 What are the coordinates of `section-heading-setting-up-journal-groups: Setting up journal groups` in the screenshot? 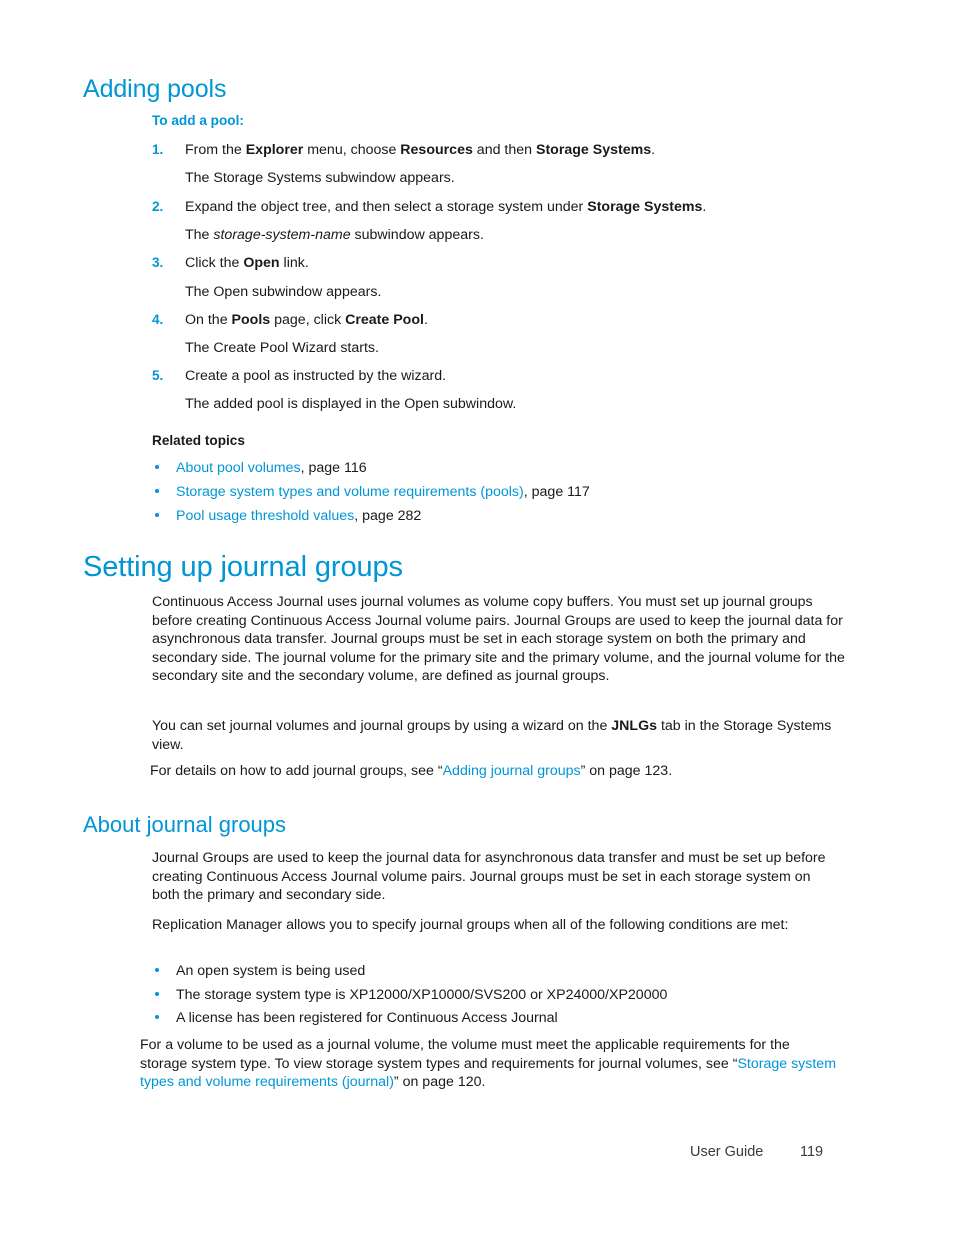 It's located at (243, 567).